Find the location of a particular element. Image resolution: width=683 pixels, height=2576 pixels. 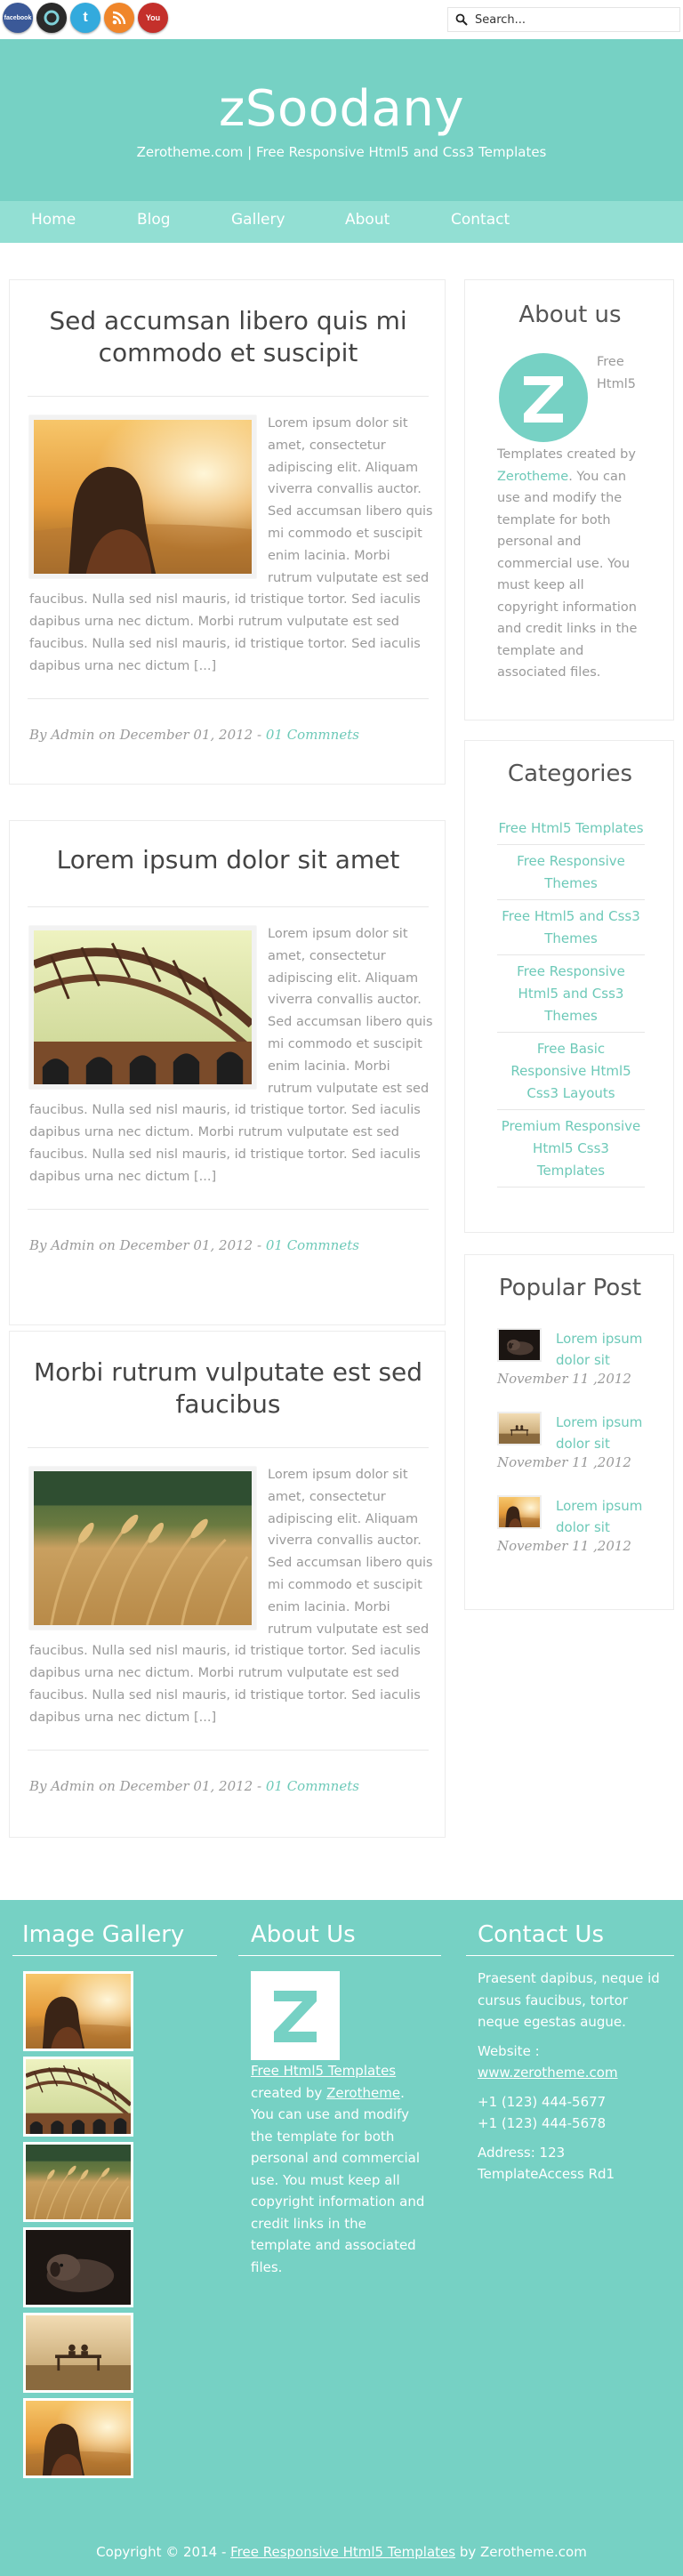

footer-logo is located at coordinates (295, 2015).